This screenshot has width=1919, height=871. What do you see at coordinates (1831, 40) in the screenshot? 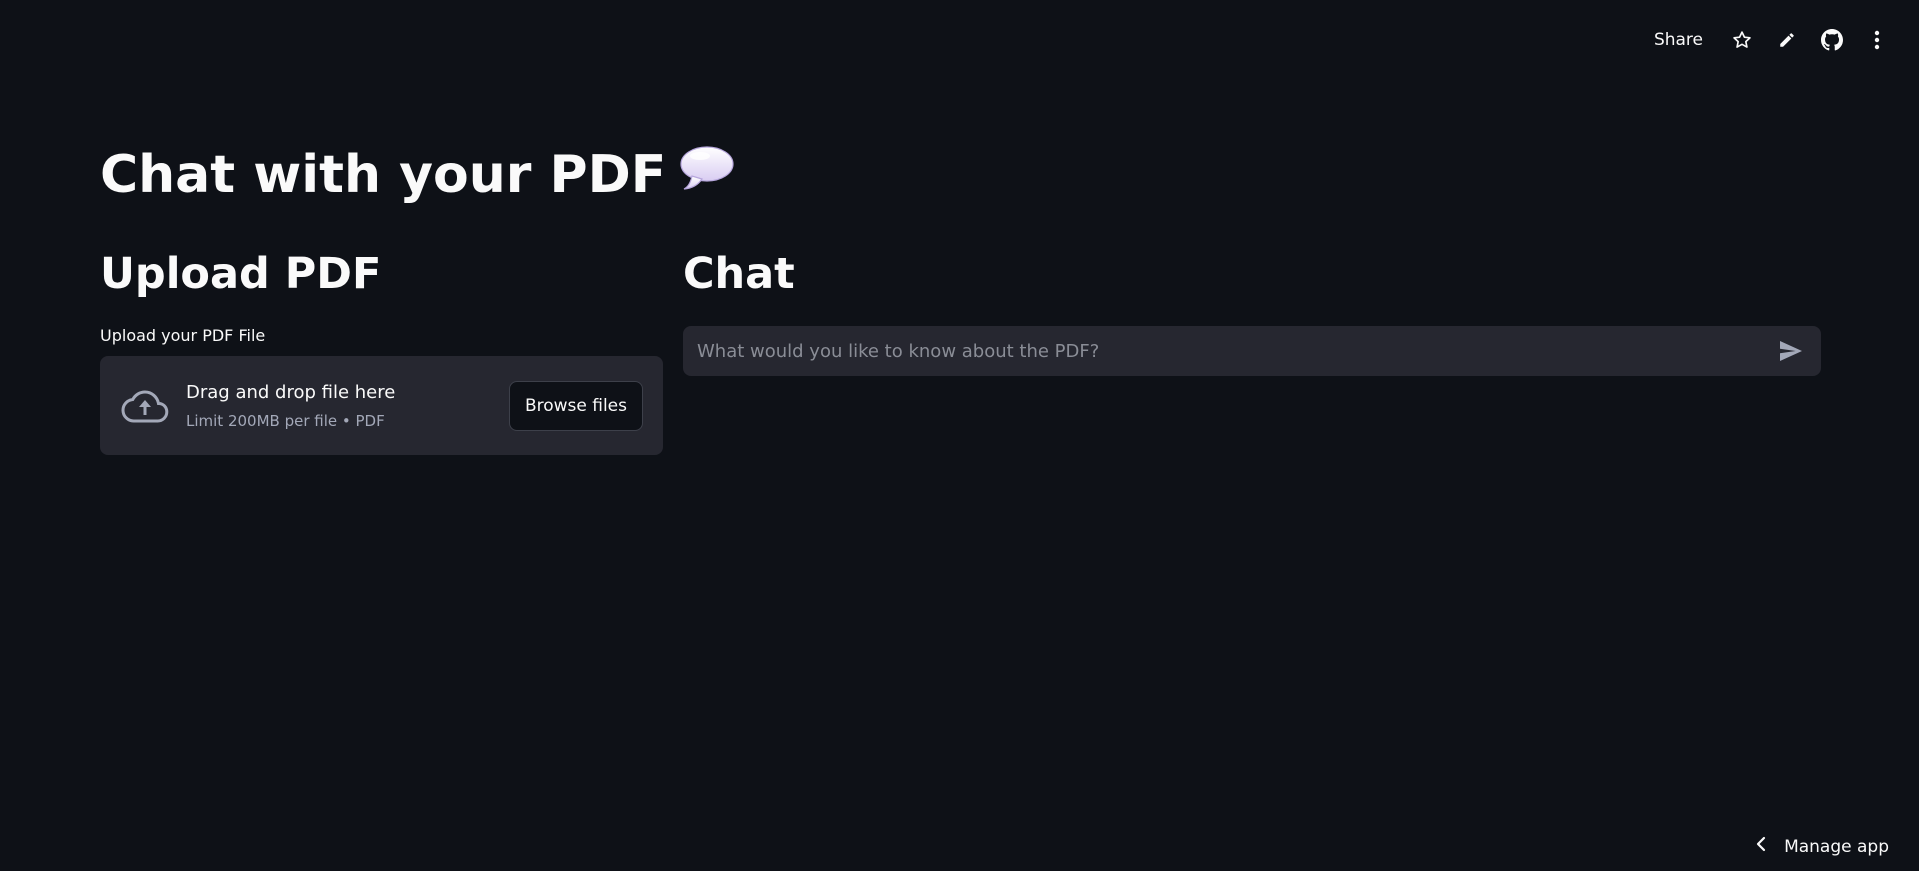
I see `github-icon` at bounding box center [1831, 40].